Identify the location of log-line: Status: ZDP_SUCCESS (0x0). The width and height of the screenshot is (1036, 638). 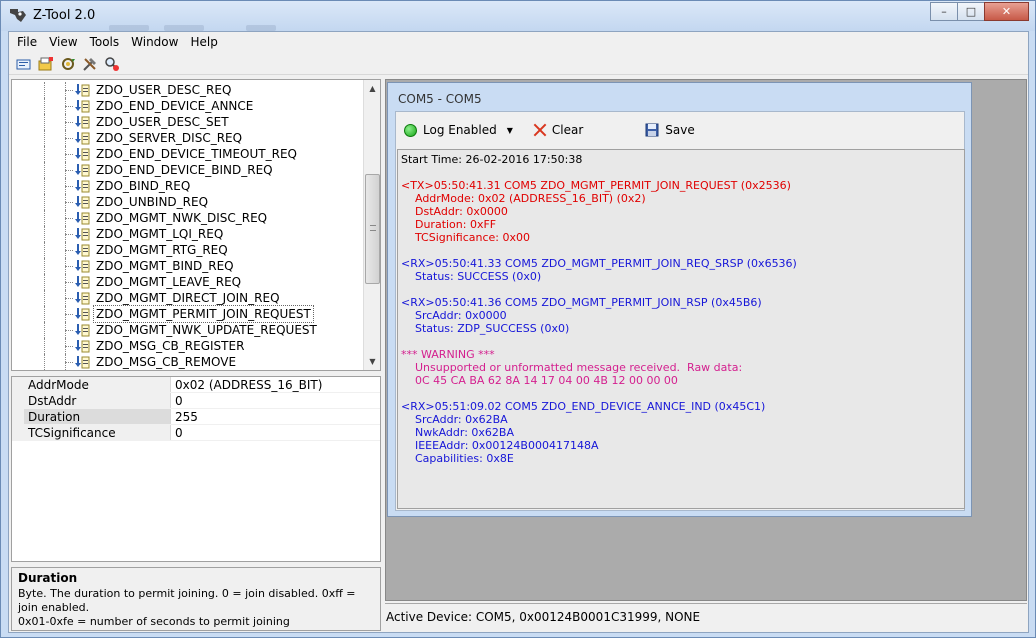
(485, 328).